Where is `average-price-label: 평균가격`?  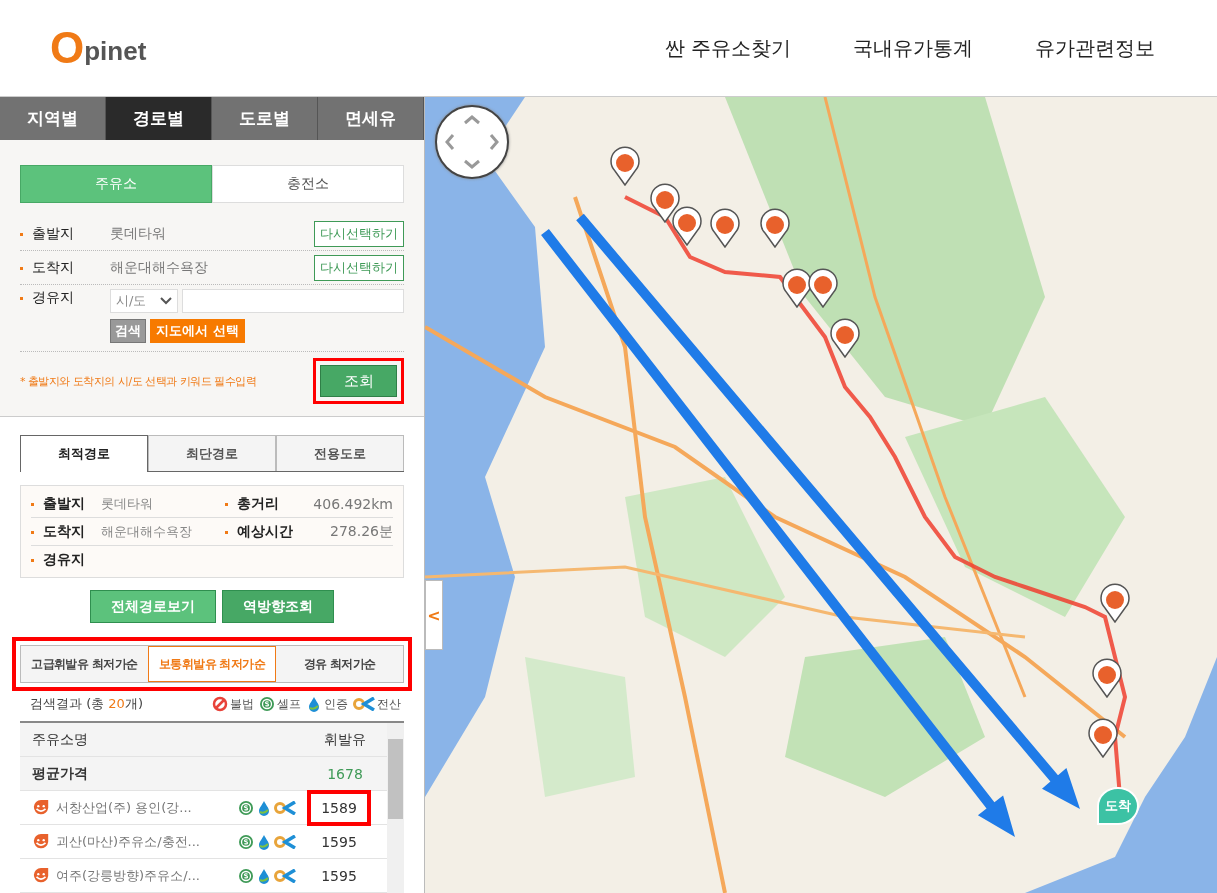 average-price-label: 평균가격 is located at coordinates (60, 773).